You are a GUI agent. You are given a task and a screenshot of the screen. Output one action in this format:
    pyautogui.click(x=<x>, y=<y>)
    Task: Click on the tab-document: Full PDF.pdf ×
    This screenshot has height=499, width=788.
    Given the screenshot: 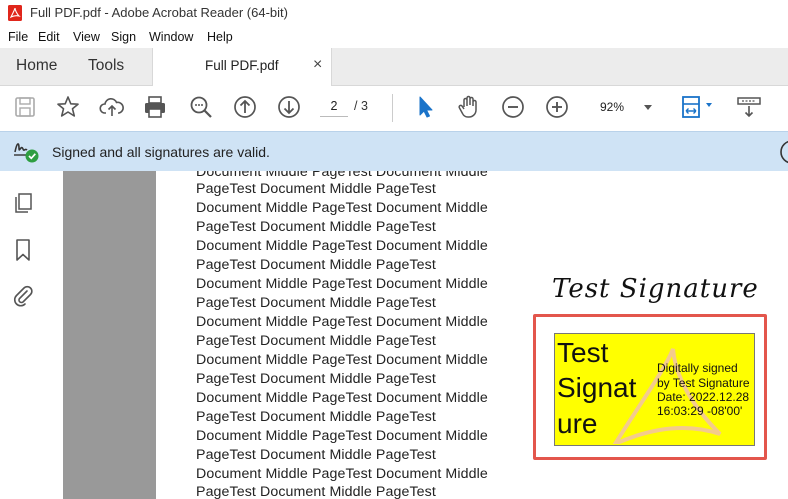 What is the action you would take?
    pyautogui.click(x=242, y=67)
    